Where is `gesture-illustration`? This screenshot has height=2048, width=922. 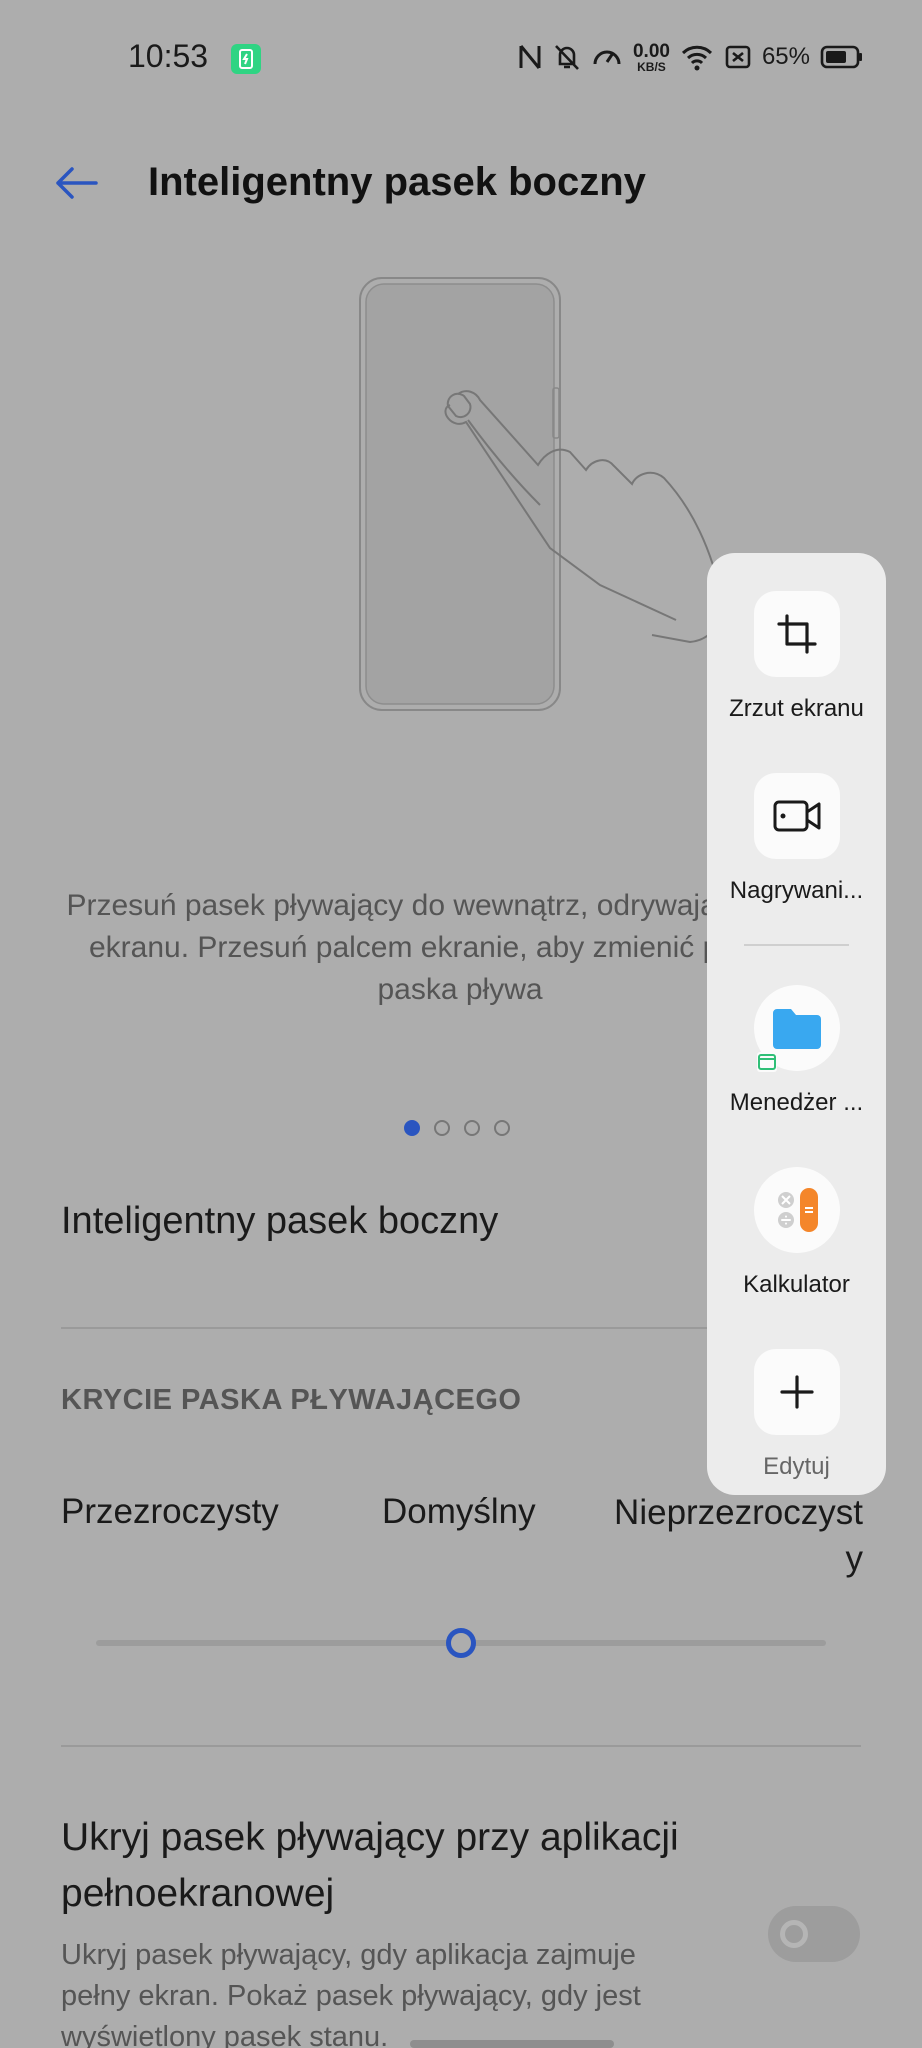
gesture-illustration is located at coordinates (540, 500).